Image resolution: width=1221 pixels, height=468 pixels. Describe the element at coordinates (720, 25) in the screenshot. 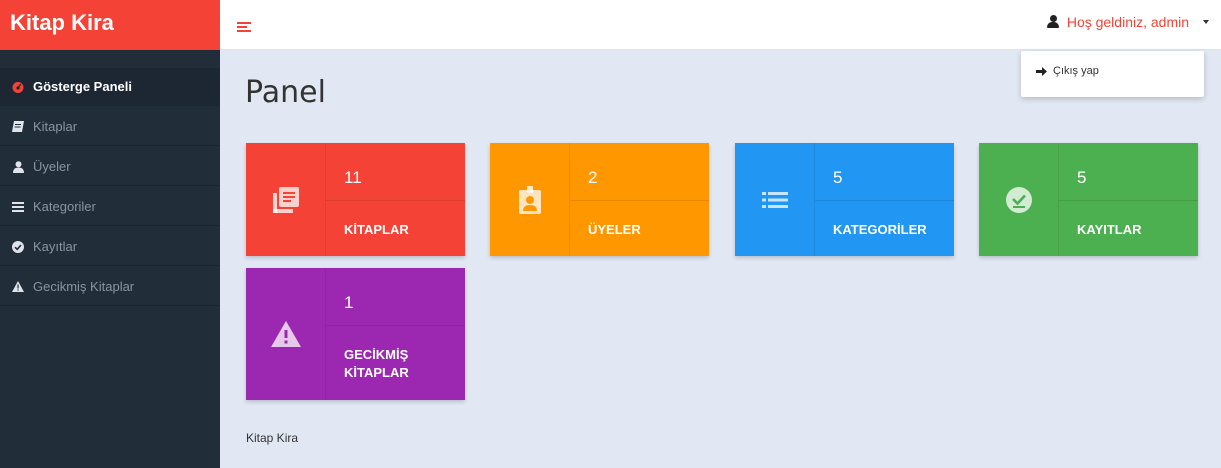

I see `top-navbar: Hoş geldiniz, admin` at that location.